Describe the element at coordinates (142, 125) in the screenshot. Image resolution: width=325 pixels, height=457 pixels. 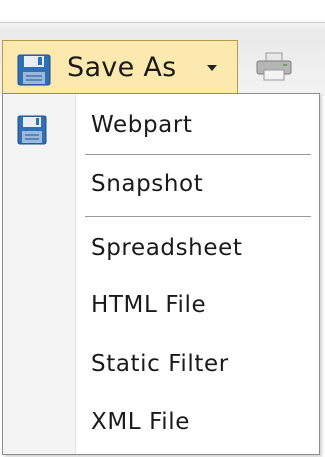
I see `menu-item-label: Webpart` at that location.